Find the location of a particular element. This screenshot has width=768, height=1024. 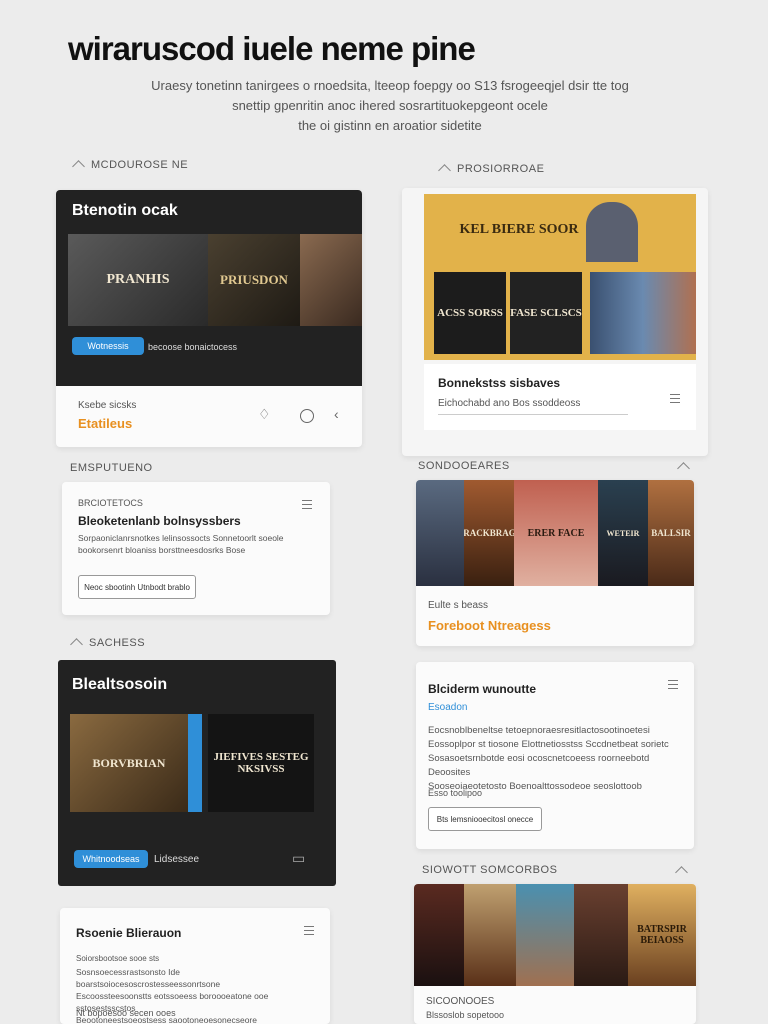

poster-title: JIEFIVES SESTEG NKSIVSS is located at coordinates (261, 763).